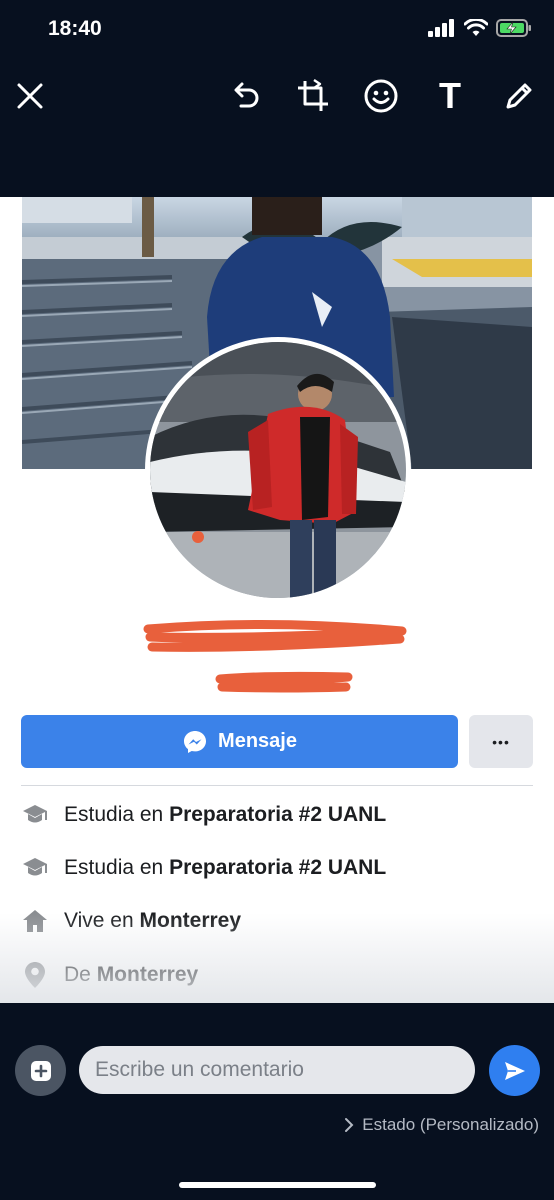 The height and width of the screenshot is (1200, 554). What do you see at coordinates (277, 30) in the screenshot?
I see `status-bar: 18:40` at bounding box center [277, 30].